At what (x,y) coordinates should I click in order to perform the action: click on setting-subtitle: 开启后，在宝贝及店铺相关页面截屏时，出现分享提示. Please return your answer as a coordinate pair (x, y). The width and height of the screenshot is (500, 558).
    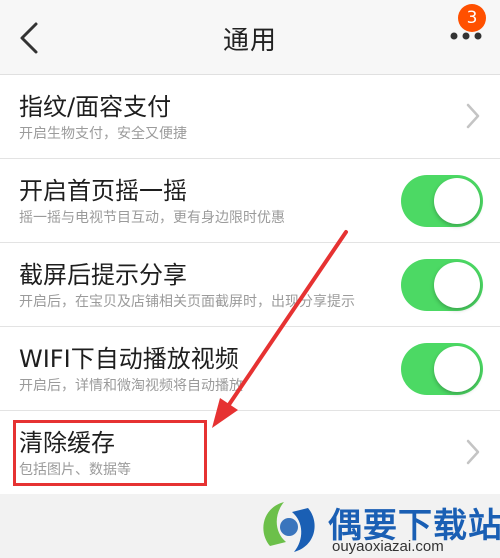
    Looking at the image, I should click on (187, 302).